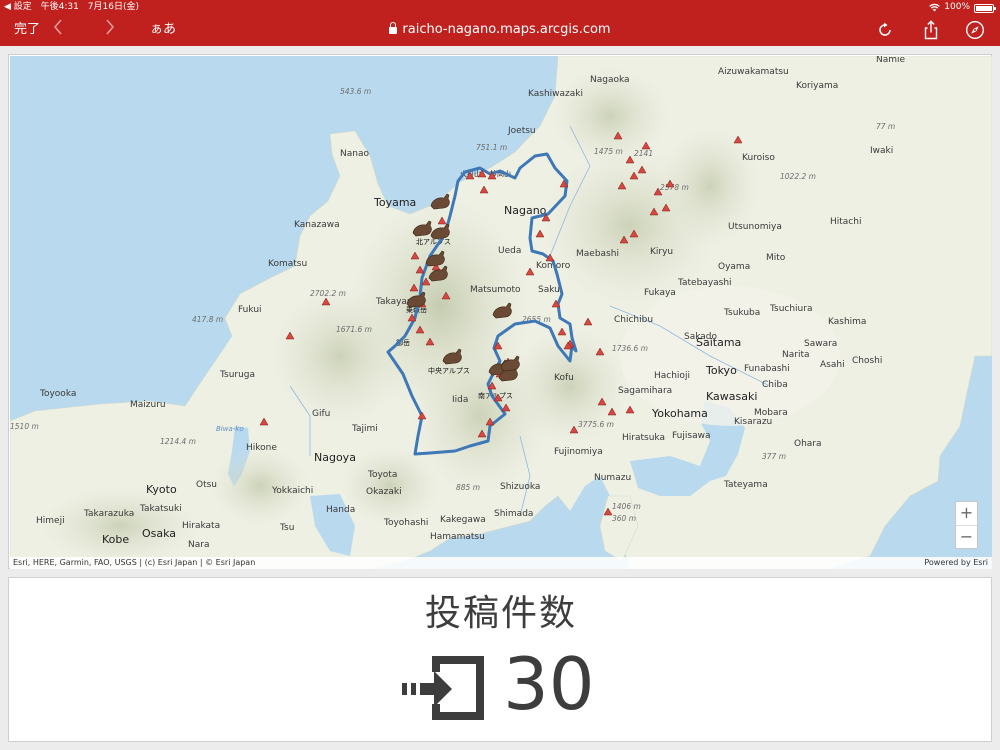 Image resolution: width=1000 pixels, height=750 pixels. What do you see at coordinates (286, 528) in the screenshot?
I see `map-label-tsu: Tsu` at bounding box center [286, 528].